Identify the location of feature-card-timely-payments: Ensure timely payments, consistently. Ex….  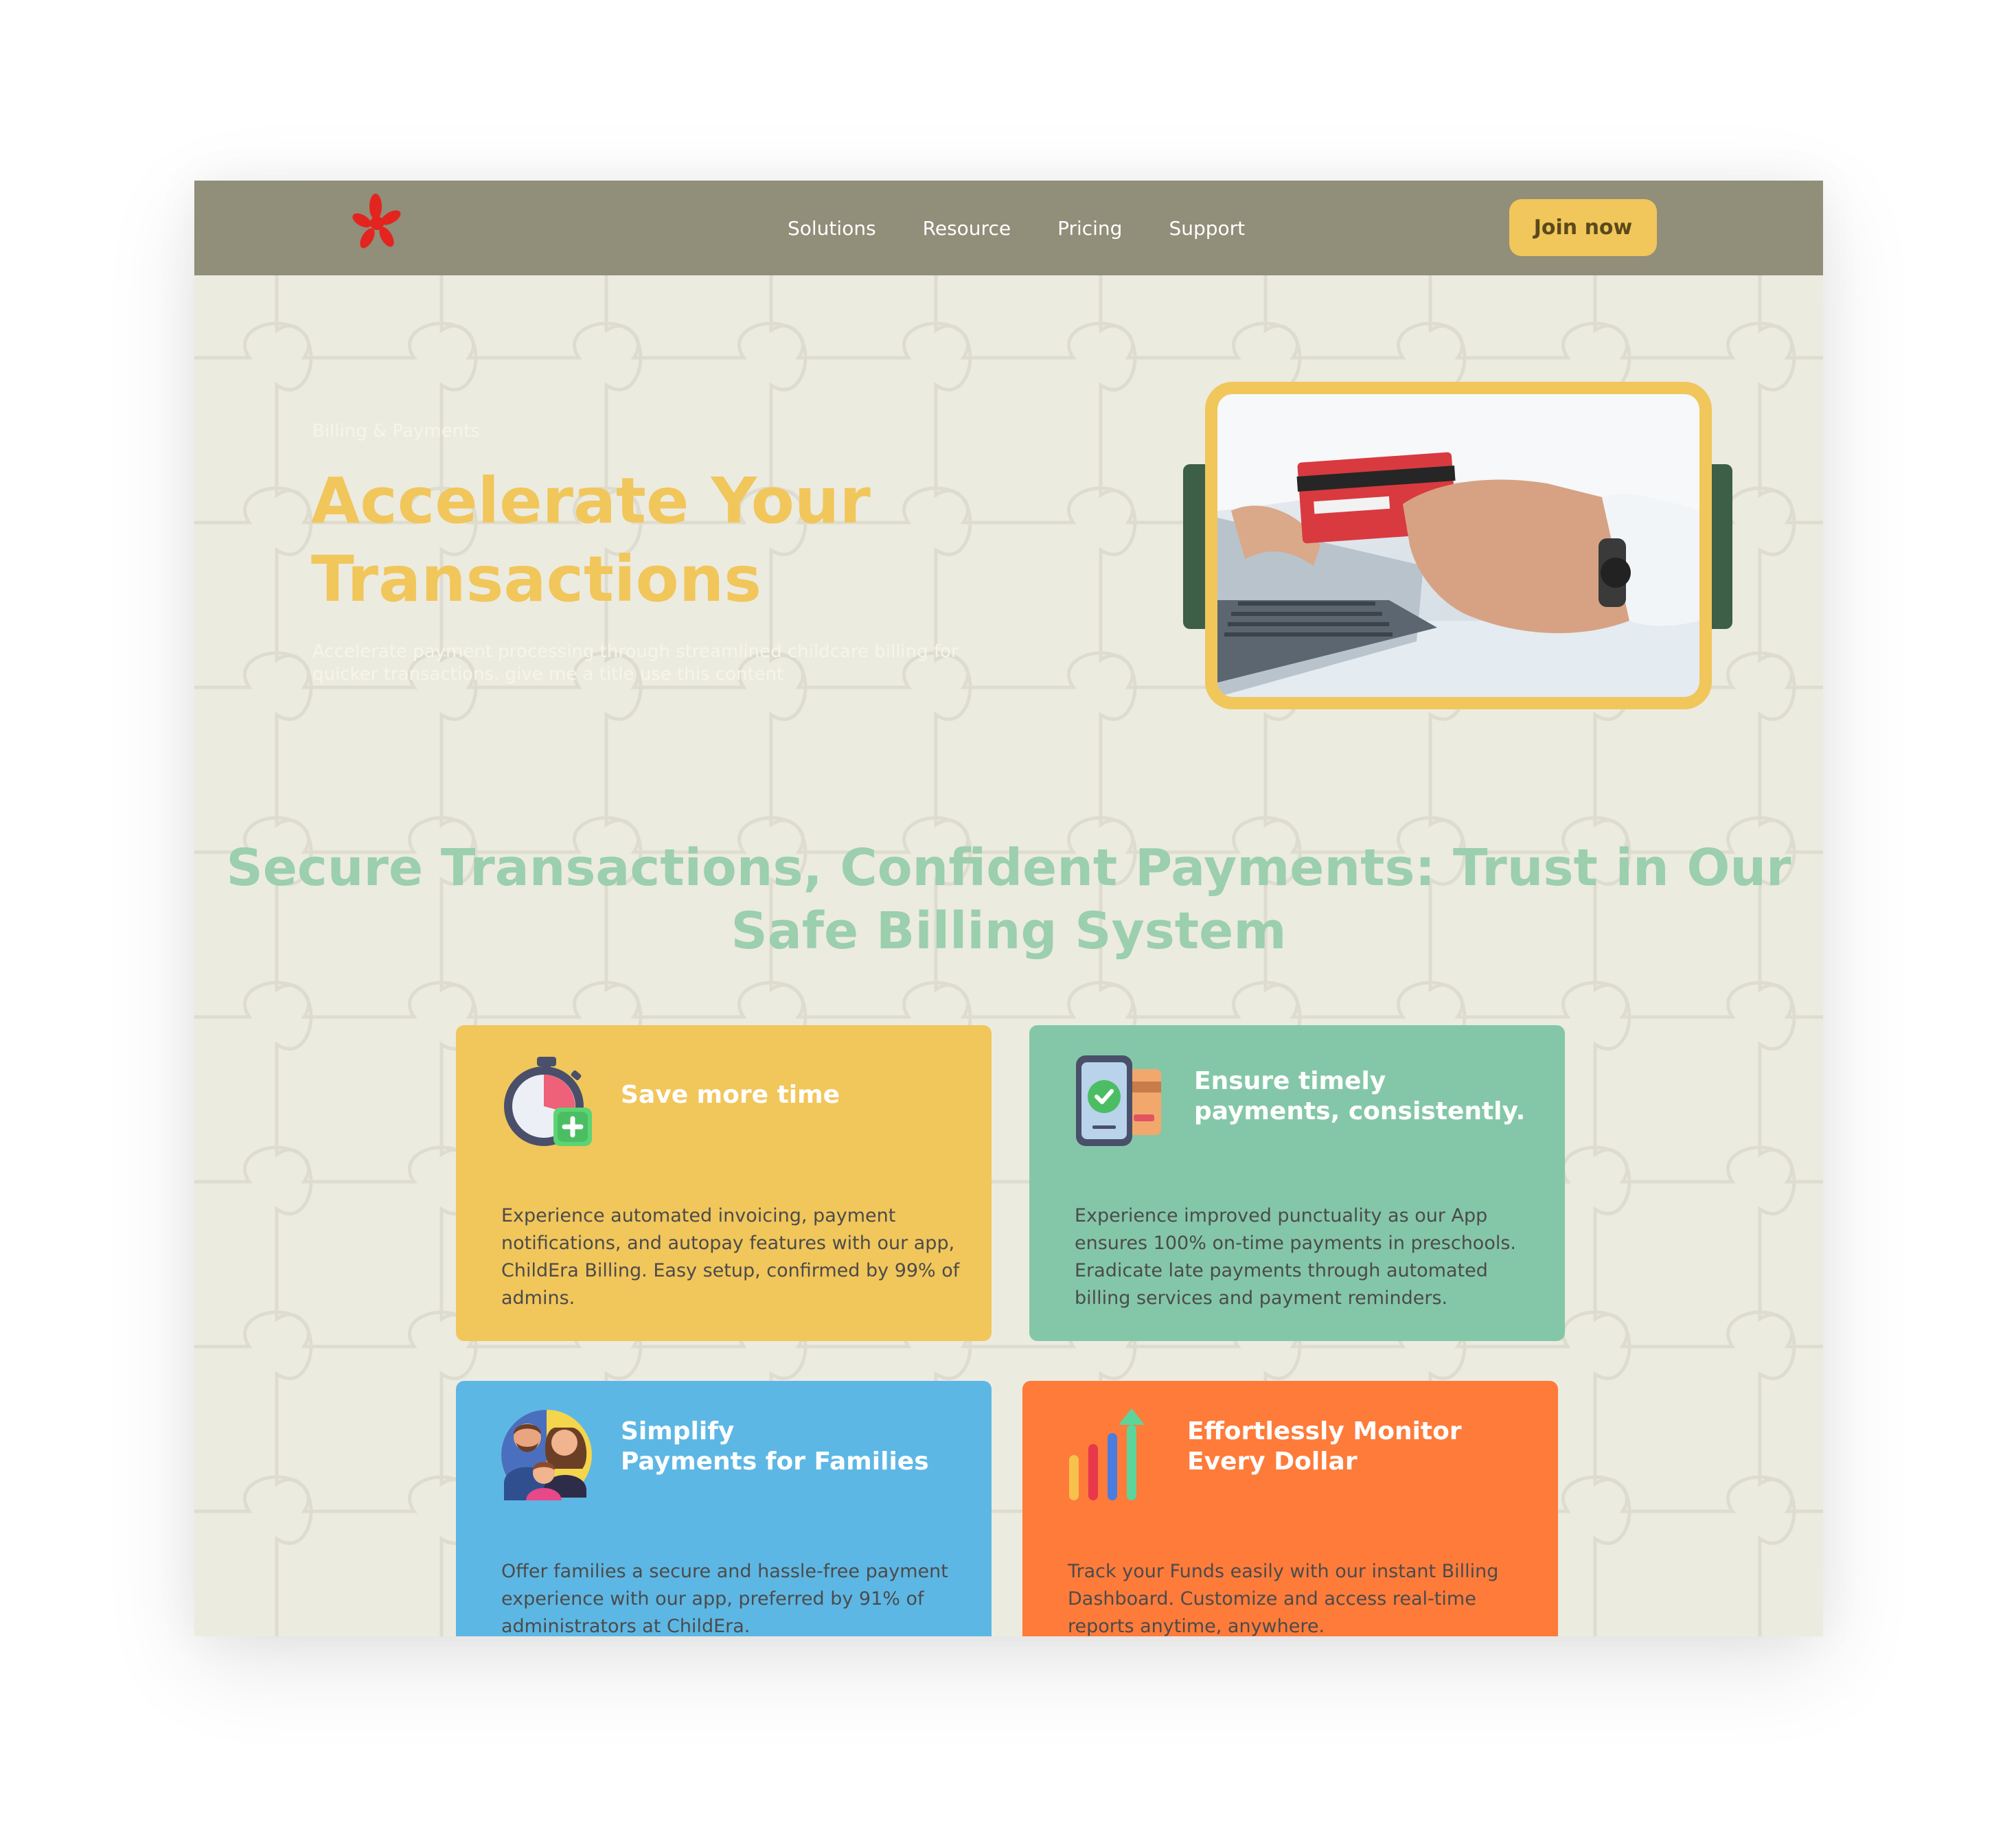
(1297, 1183).